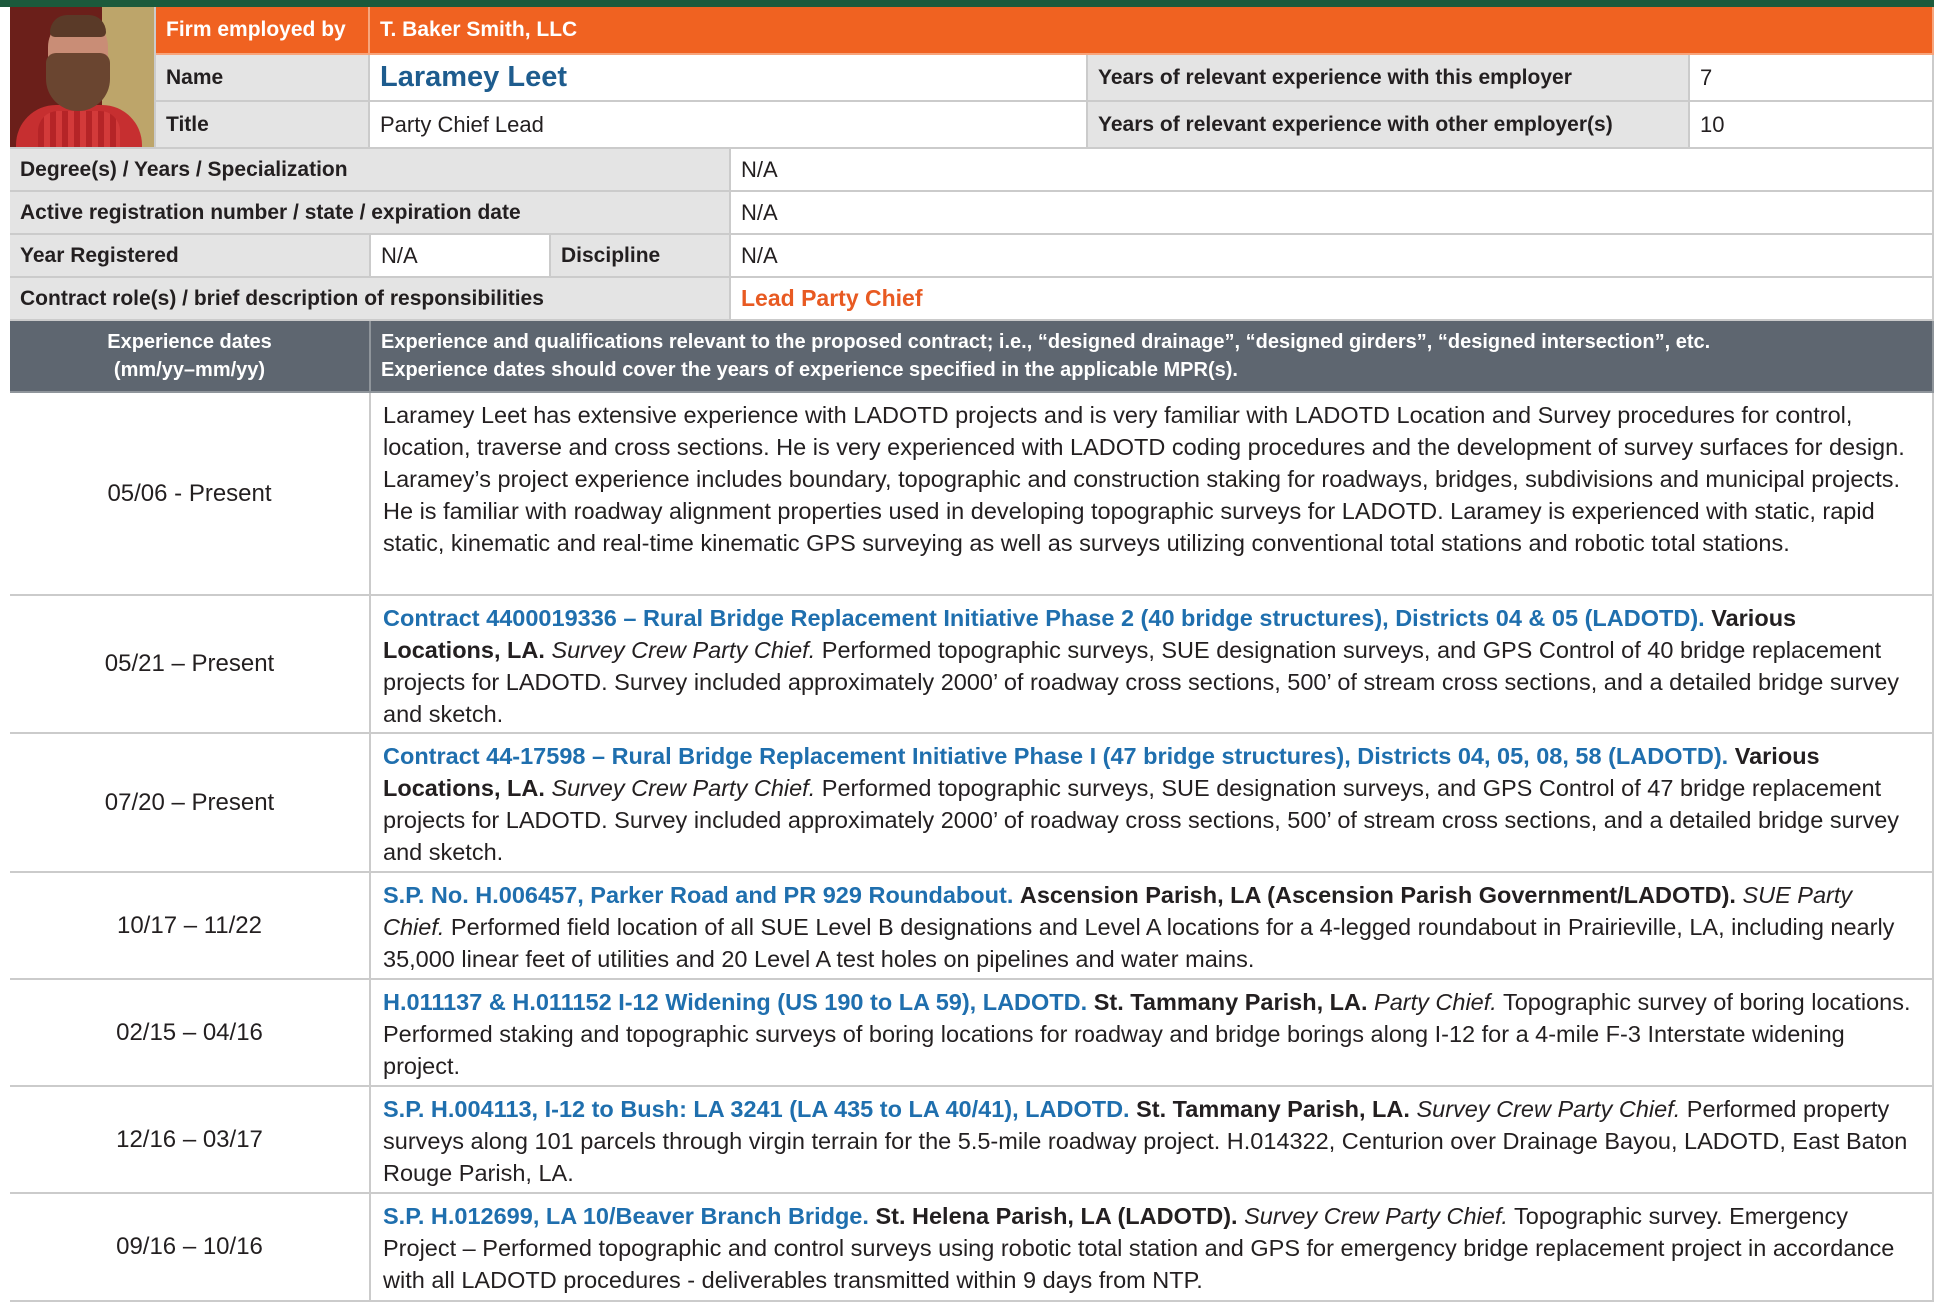 The width and height of the screenshot is (1934, 1302). I want to click on experience-dates-header: Experience dates (mm/yy–mm/yy), so click(190, 357).